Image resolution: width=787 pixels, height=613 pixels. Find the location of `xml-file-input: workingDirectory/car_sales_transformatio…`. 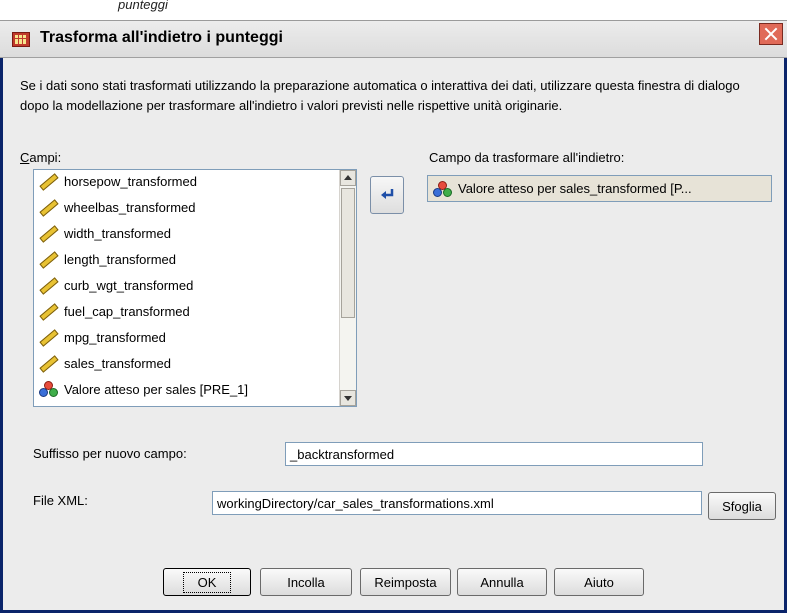

xml-file-input: workingDirectory/car_sales_transformatio… is located at coordinates (457, 503).